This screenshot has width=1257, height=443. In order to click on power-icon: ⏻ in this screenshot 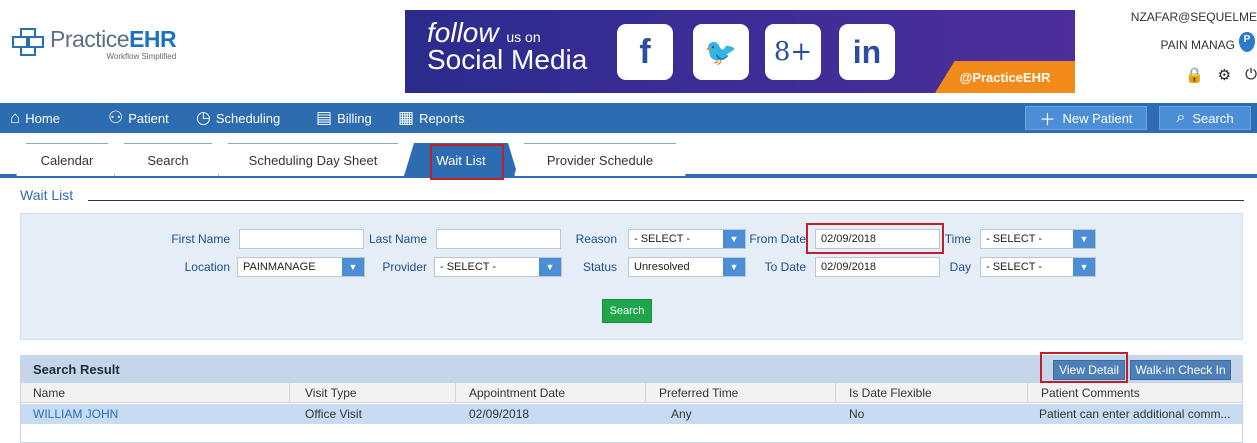, I will do `click(1251, 75)`.